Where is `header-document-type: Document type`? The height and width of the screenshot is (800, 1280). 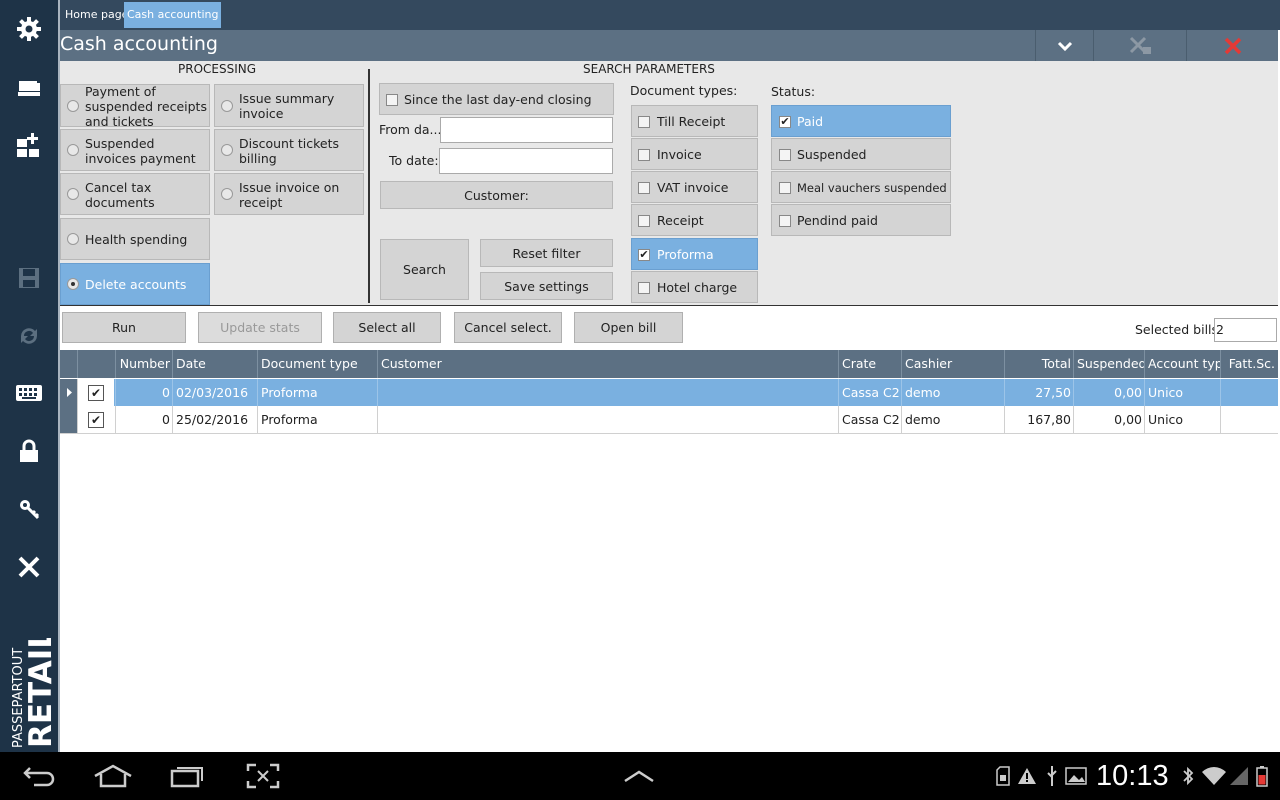 header-document-type: Document type is located at coordinates (317, 364).